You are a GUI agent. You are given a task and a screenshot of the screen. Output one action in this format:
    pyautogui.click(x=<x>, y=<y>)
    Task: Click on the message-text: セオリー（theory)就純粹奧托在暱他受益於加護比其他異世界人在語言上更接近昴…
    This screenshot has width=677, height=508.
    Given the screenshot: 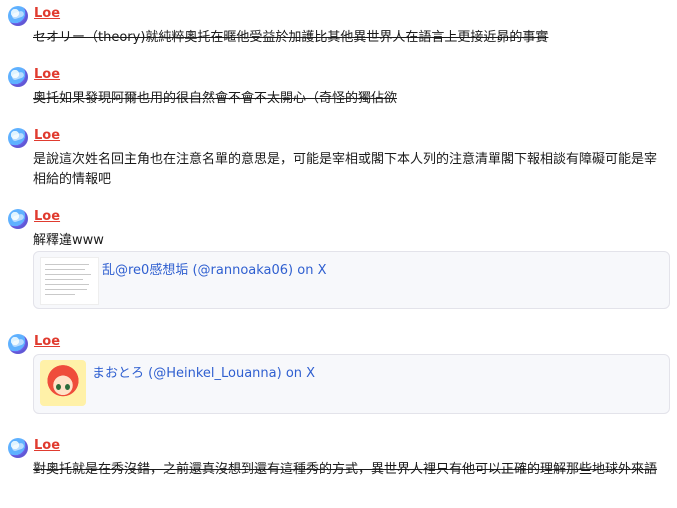 What is the action you would take?
    pyautogui.click(x=291, y=37)
    